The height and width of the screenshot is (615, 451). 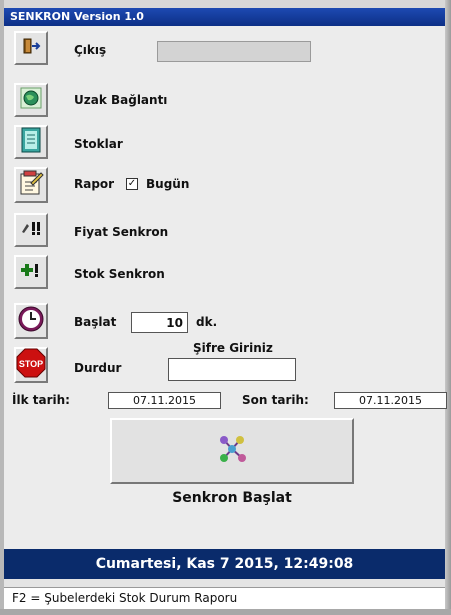 What do you see at coordinates (448, 307) in the screenshot?
I see `window-right-border` at bounding box center [448, 307].